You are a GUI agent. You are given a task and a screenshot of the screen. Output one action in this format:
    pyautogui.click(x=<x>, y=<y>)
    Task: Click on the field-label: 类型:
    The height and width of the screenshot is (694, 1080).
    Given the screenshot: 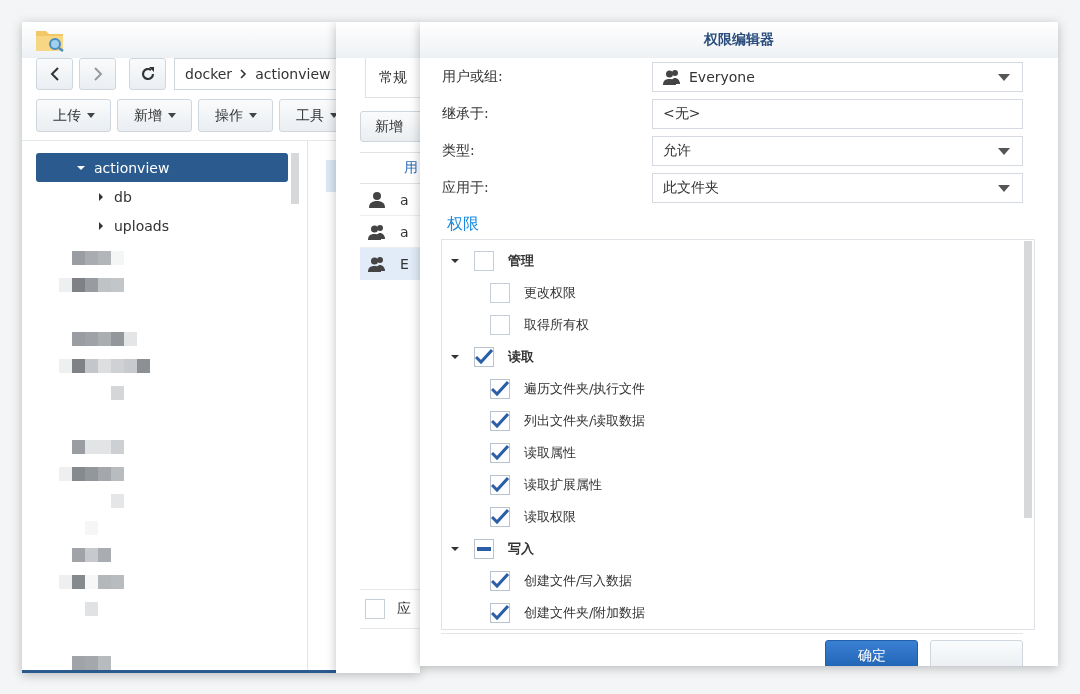 What is the action you would take?
    pyautogui.click(x=459, y=151)
    